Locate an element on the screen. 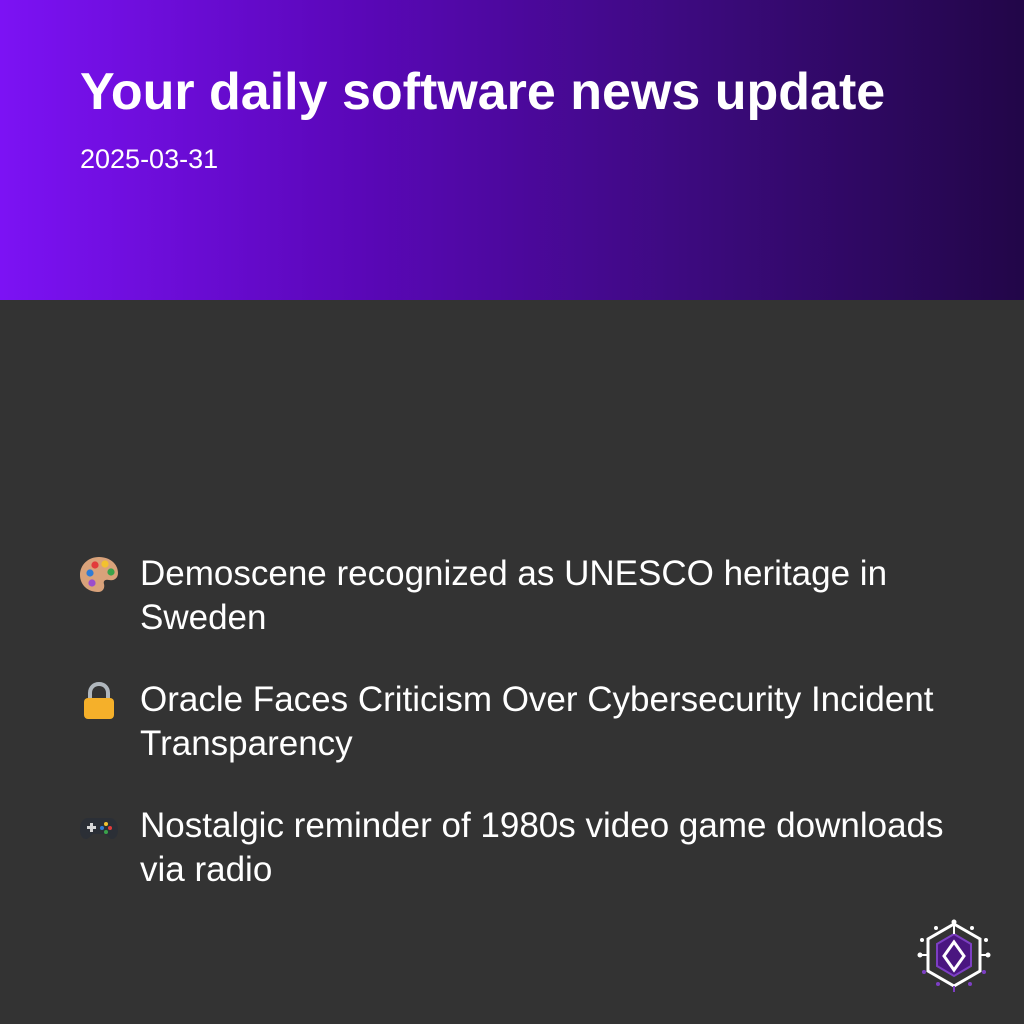 Image resolution: width=1024 pixels, height=1024 pixels. artist-palette-icon is located at coordinates (99, 575).